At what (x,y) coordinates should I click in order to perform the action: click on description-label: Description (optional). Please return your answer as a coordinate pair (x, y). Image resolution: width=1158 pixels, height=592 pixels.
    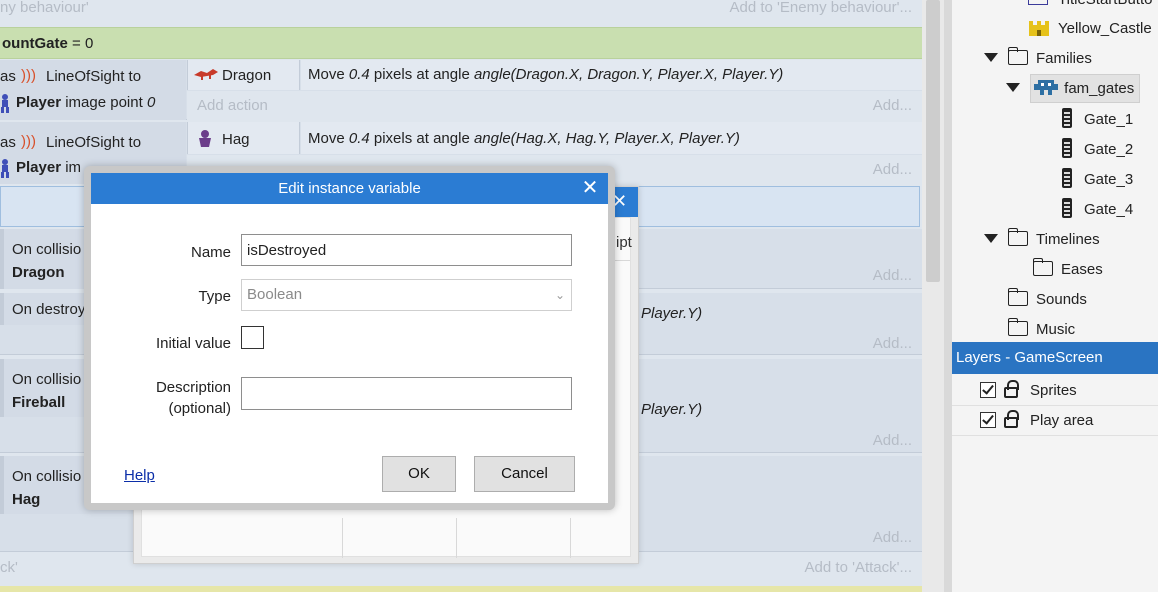
    Looking at the image, I should click on (161, 398).